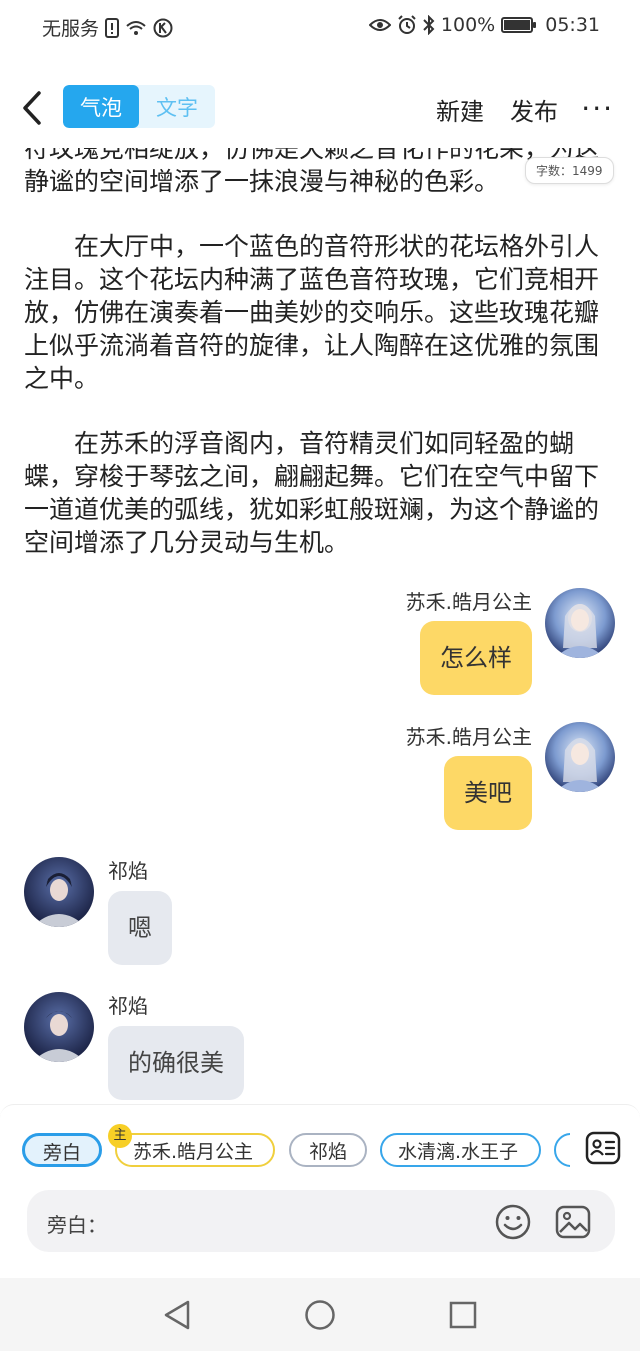  What do you see at coordinates (321, 1221) in the screenshot?
I see `message-input: 旁白：` at bounding box center [321, 1221].